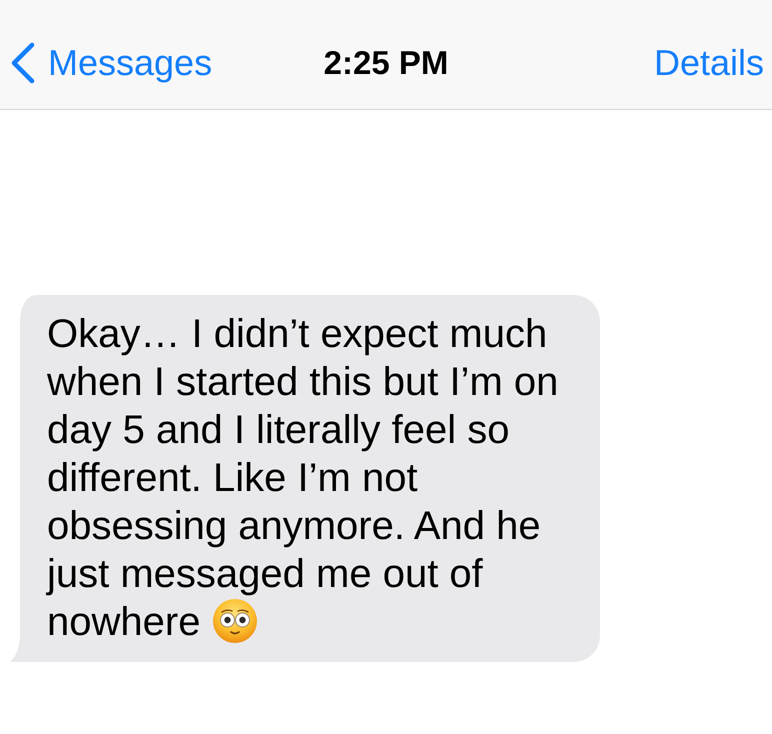  What do you see at coordinates (713, 63) in the screenshot?
I see `details-button: Details` at bounding box center [713, 63].